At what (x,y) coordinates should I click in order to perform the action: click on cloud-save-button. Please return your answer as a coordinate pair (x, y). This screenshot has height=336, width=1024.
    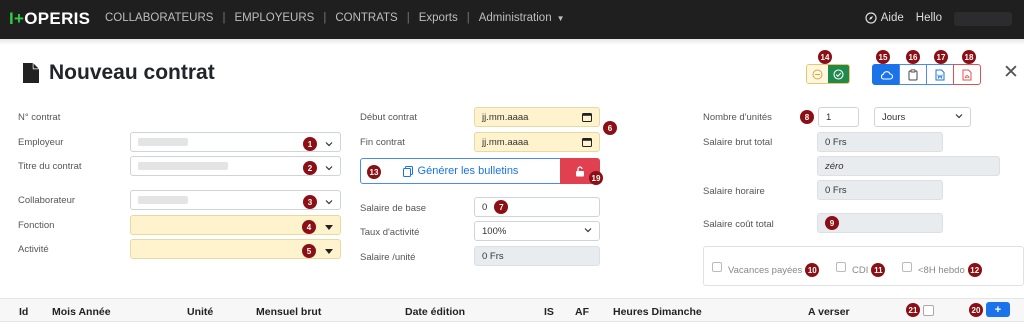
    Looking at the image, I should click on (886, 74).